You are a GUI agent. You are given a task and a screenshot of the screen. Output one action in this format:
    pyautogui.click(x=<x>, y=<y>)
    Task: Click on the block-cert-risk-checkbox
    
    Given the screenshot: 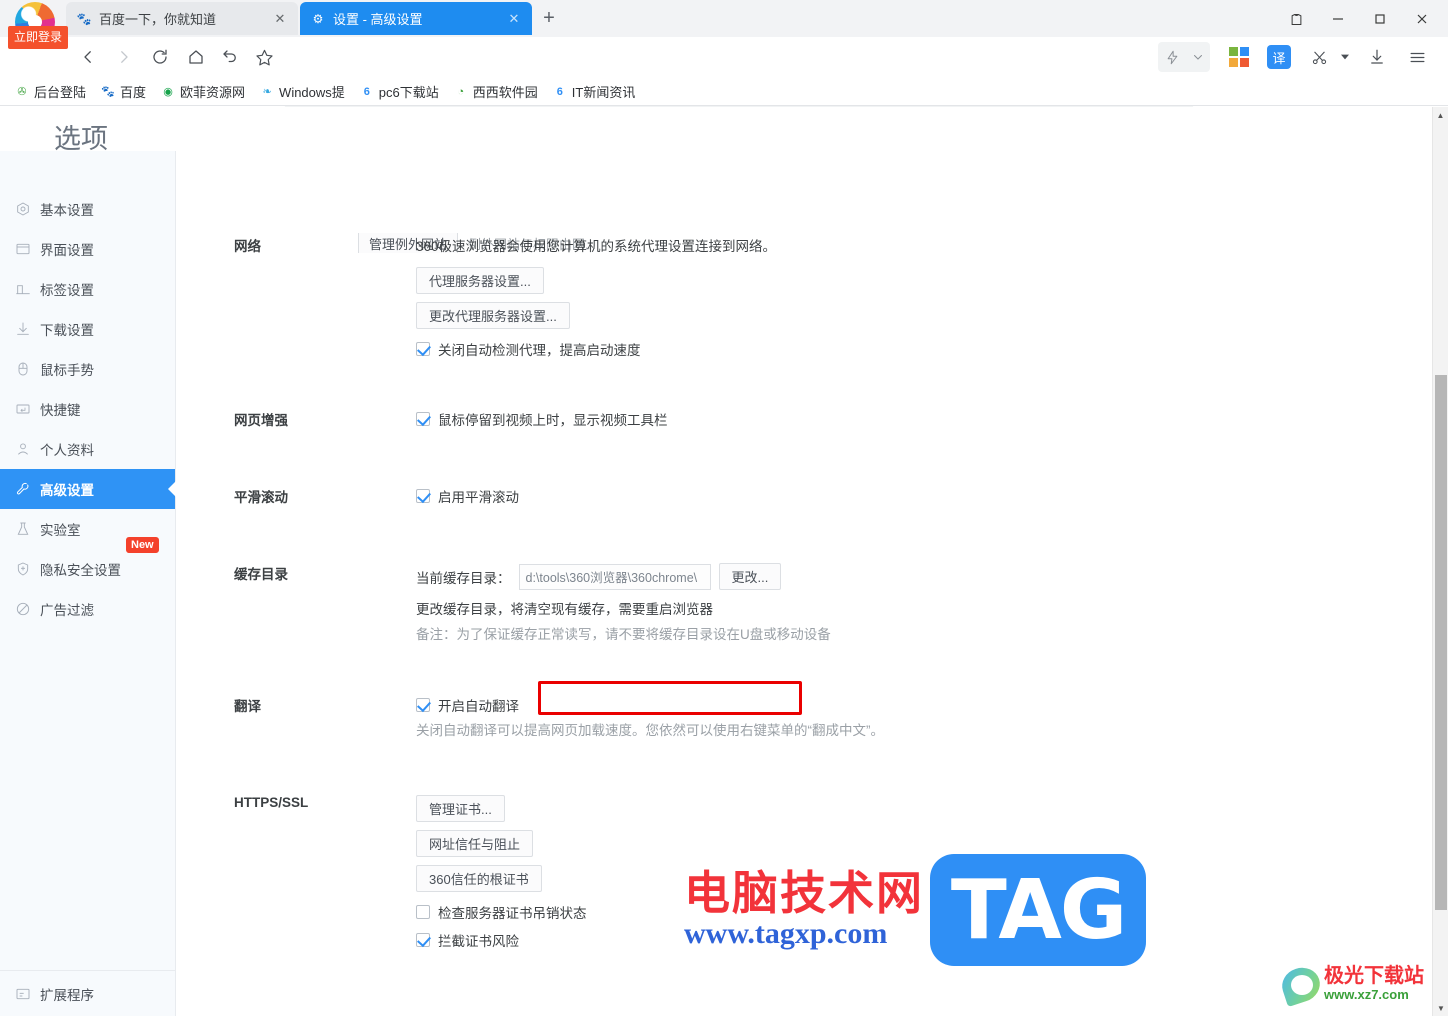 What is the action you would take?
    pyautogui.click(x=423, y=940)
    